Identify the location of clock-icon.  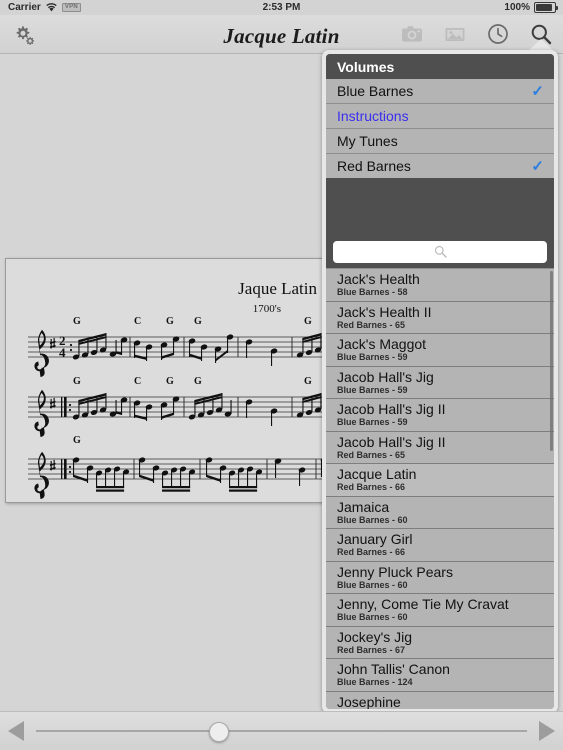
(498, 34).